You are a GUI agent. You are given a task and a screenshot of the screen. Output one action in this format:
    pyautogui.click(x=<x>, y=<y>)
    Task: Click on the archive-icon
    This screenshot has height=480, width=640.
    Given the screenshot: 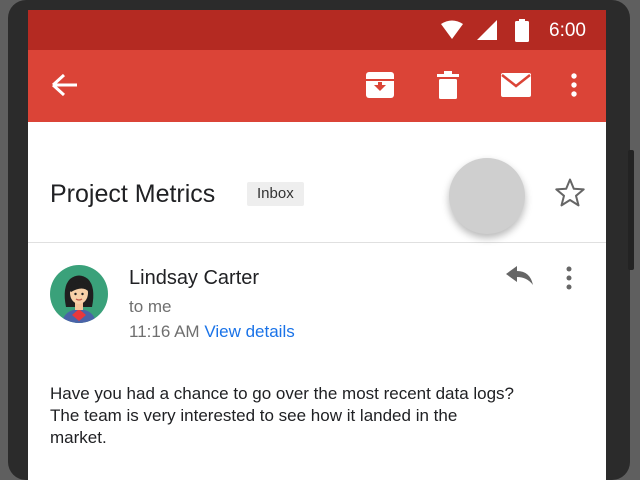 What is the action you would take?
    pyautogui.click(x=380, y=87)
    